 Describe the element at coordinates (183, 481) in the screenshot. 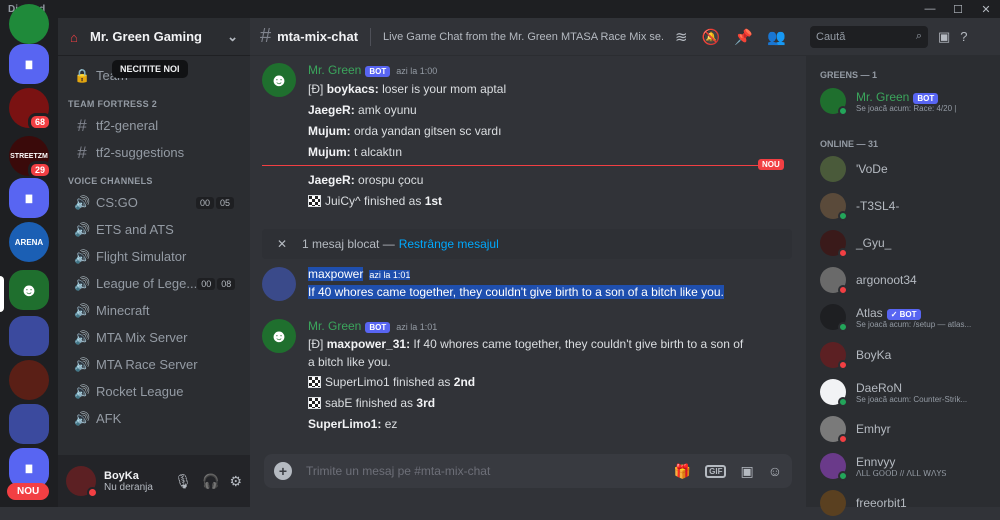

I see `microphone-icon: 🎙` at that location.